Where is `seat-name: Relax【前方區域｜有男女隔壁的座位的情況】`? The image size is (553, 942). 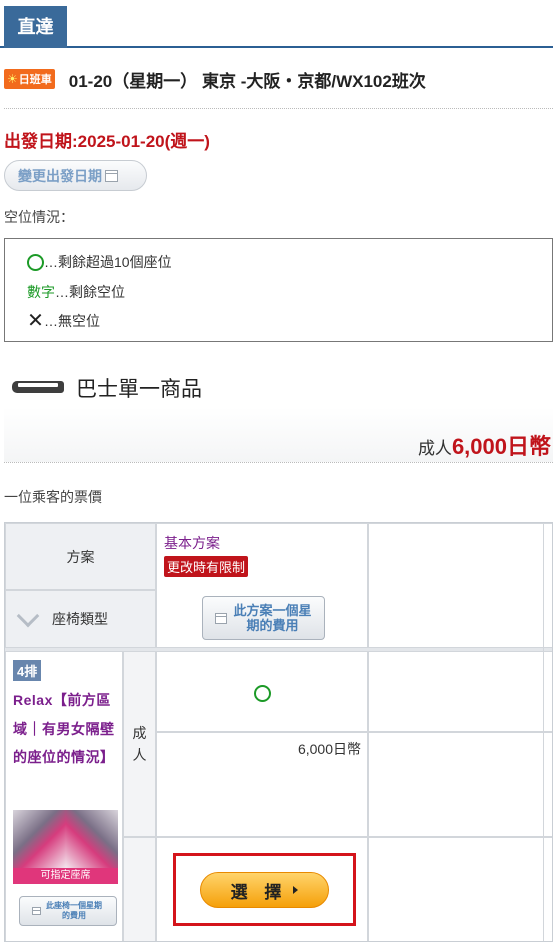
seat-name: Relax【前方區域｜有男女隔壁的座位的情況】 is located at coordinates (67, 729).